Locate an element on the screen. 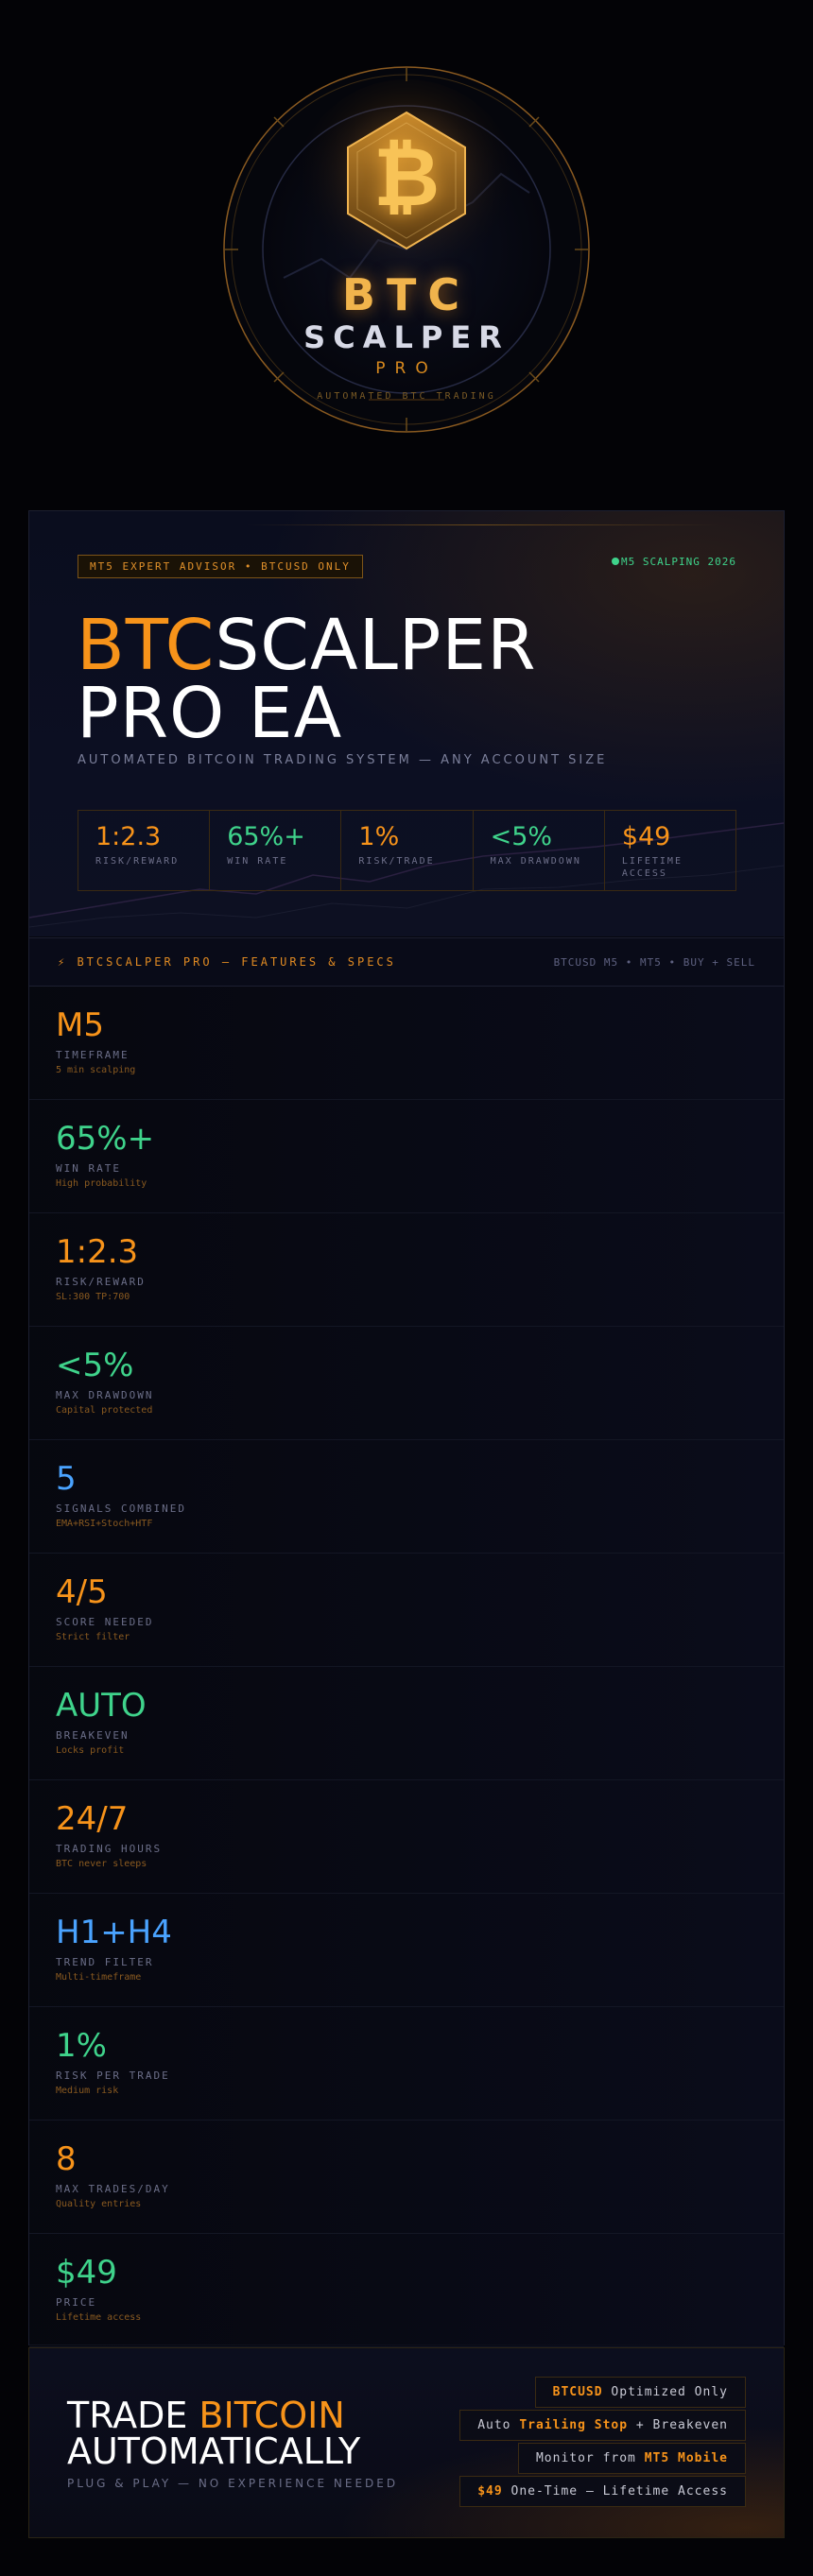  feature-desc: Lifetime access is located at coordinates (99, 2317).